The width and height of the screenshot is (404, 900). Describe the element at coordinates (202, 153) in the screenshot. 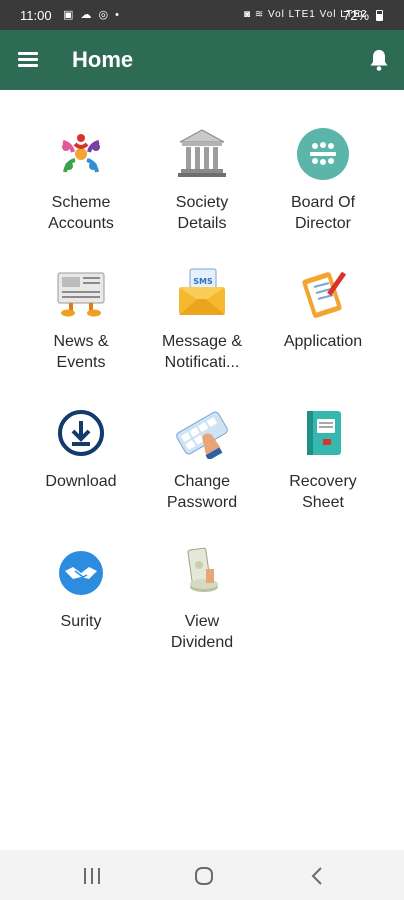

I see `bank-building-icon` at that location.